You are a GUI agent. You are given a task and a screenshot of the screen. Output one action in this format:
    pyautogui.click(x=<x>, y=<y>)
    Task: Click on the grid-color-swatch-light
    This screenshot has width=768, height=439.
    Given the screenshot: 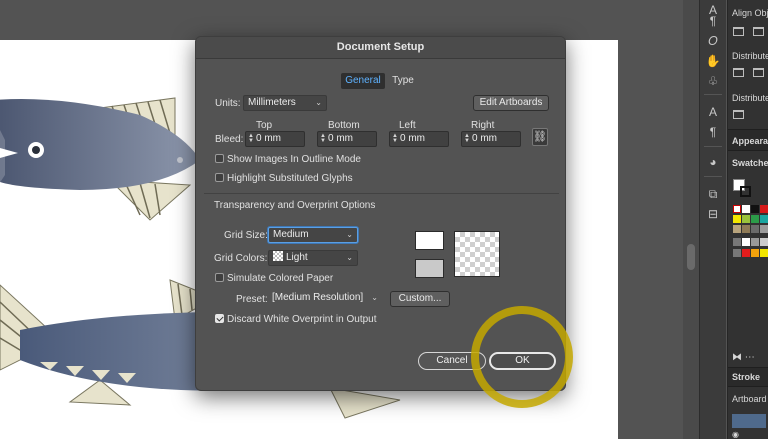 What is the action you would take?
    pyautogui.click(x=429, y=240)
    